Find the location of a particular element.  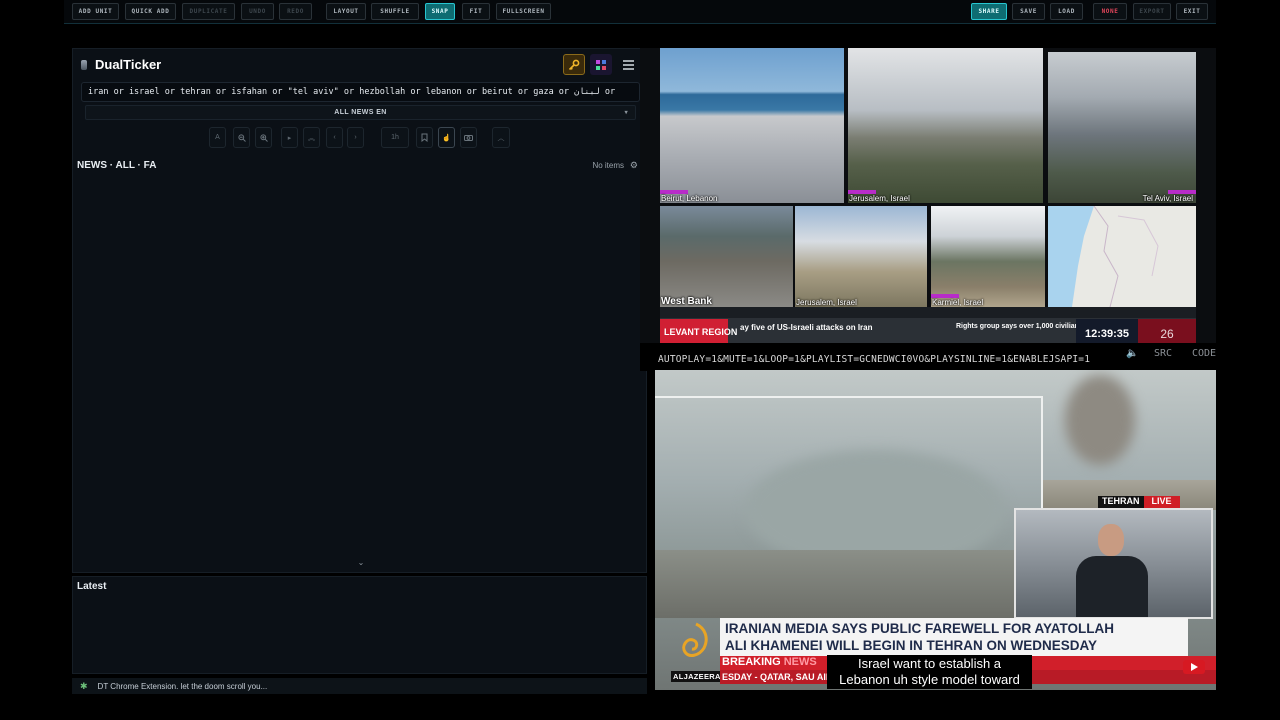

camera-tile-tel-aviv: Tel Aviv, Israel is located at coordinates (1122, 127).